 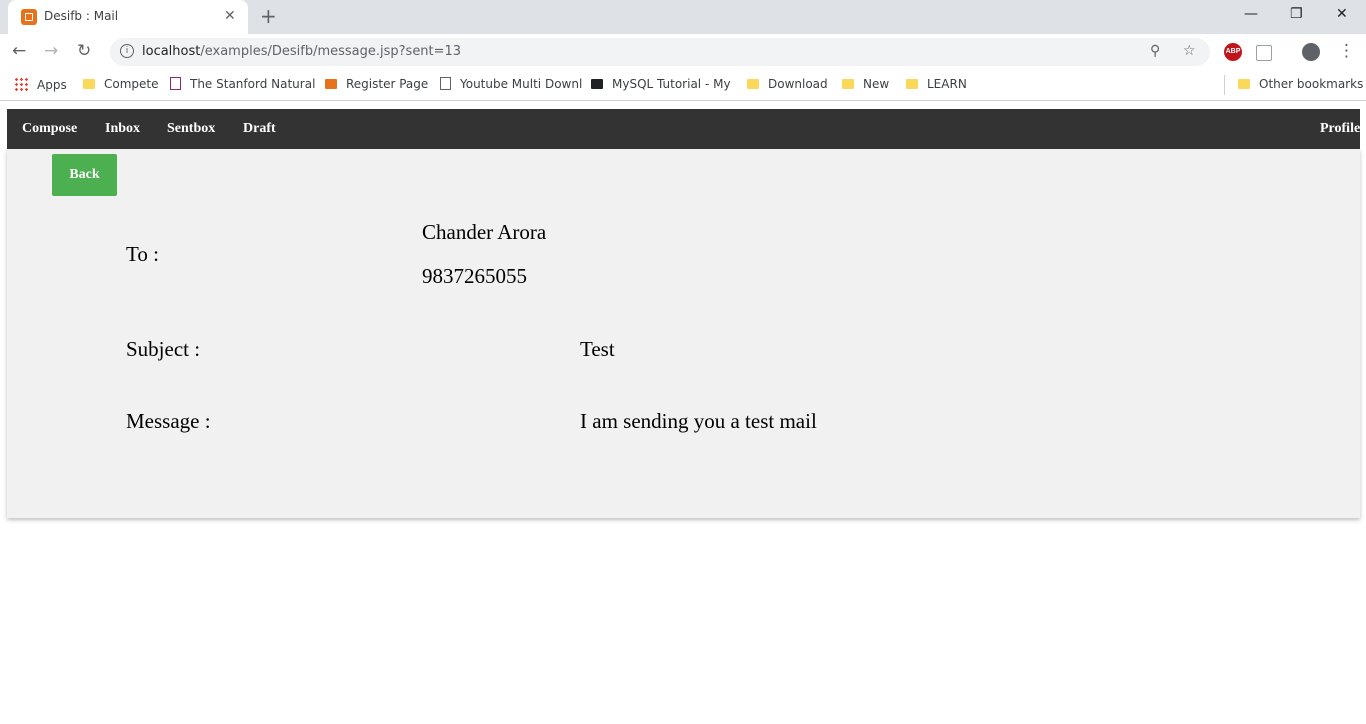 I want to click on message-label: Message :, so click(x=168, y=421).